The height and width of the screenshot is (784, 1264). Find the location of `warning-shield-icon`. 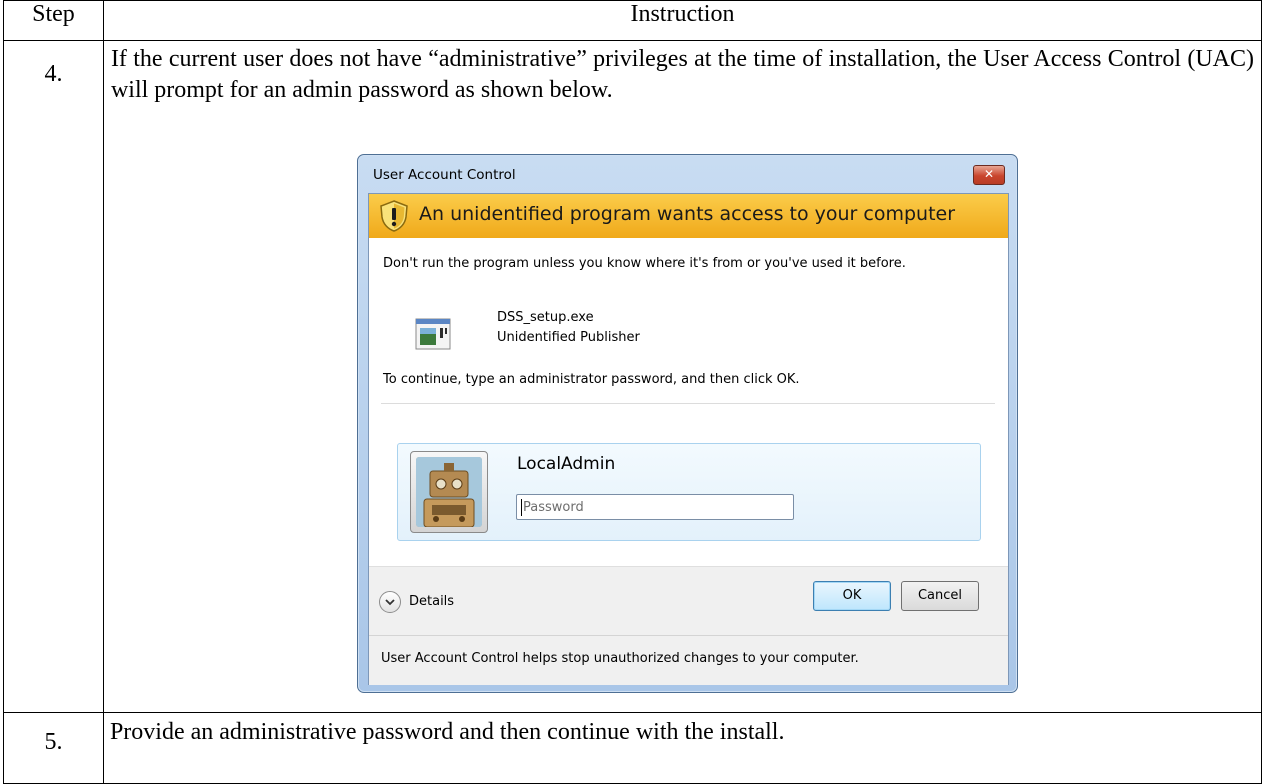

warning-shield-icon is located at coordinates (394, 216).